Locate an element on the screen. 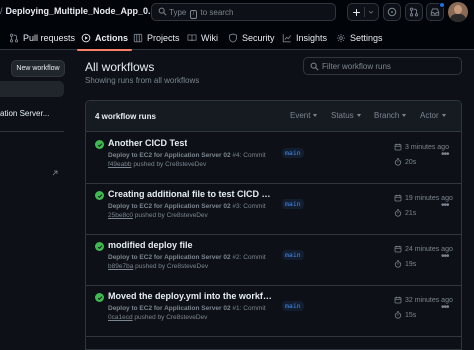 This screenshot has width=474, height=350. commit-sha-link: f49eabb is located at coordinates (120, 164).